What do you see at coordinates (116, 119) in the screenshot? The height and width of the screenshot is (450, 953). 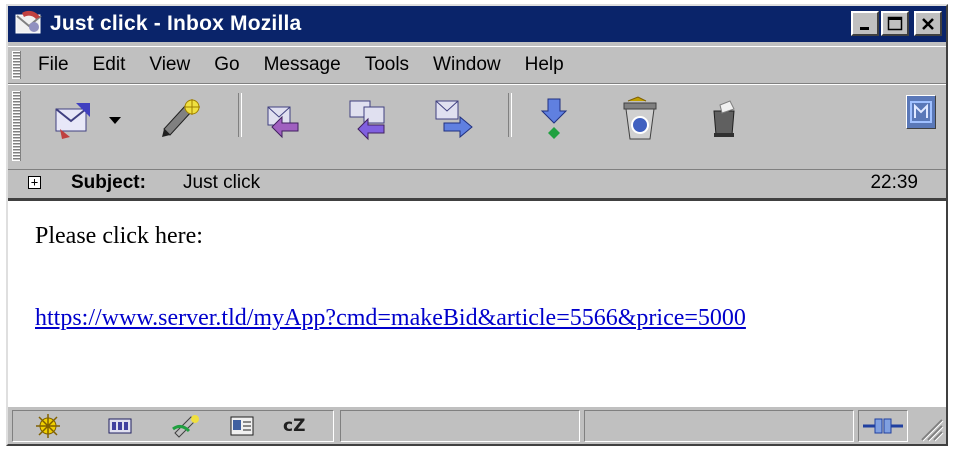 I see `dropdown-arrow-icon` at bounding box center [116, 119].